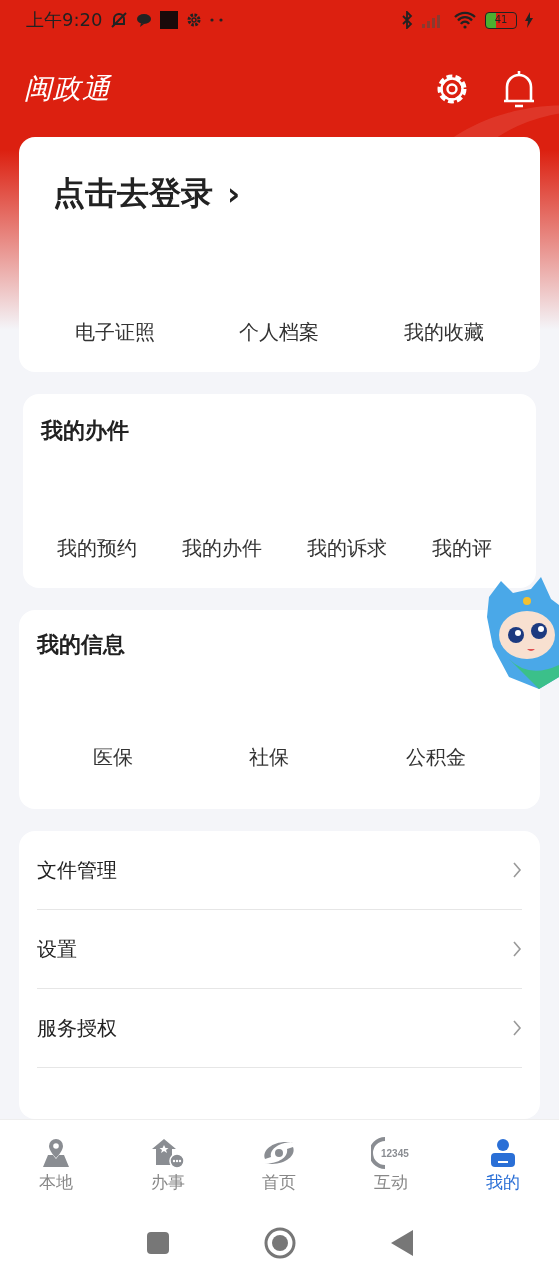  I want to click on shortcut-link: 我的诉求, so click(347, 548).